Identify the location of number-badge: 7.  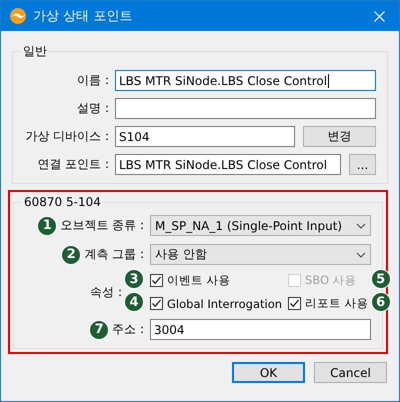
(99, 330).